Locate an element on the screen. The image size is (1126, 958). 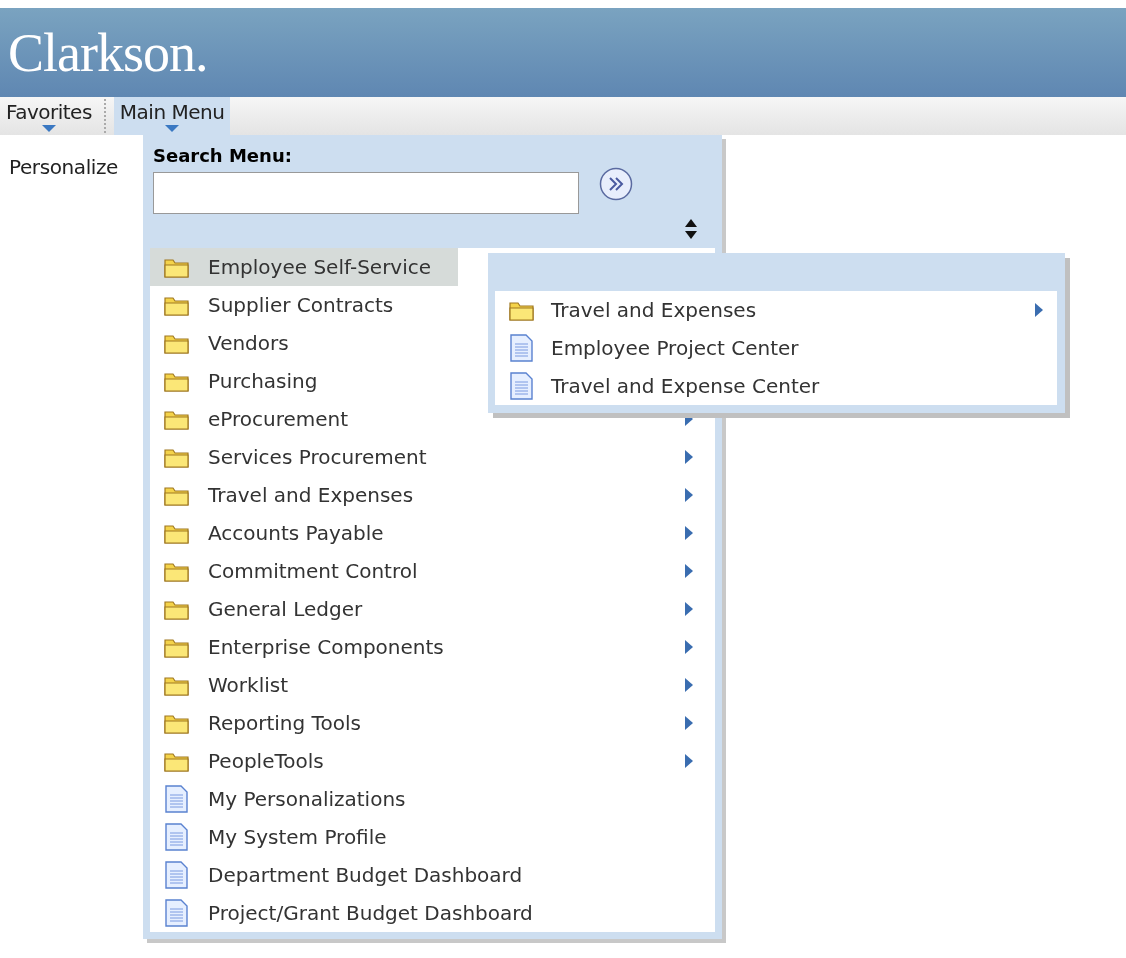
menu-item: Department Budget Dashboard is located at coordinates (417, 875).